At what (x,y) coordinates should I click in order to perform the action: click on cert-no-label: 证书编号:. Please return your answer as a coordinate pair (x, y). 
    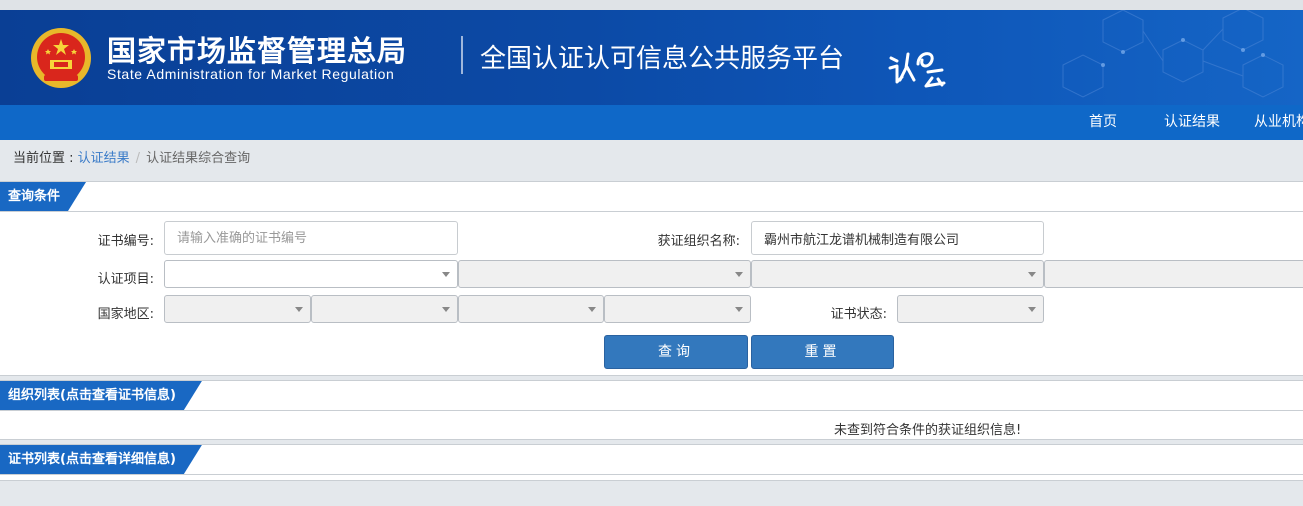
    Looking at the image, I should click on (125, 241).